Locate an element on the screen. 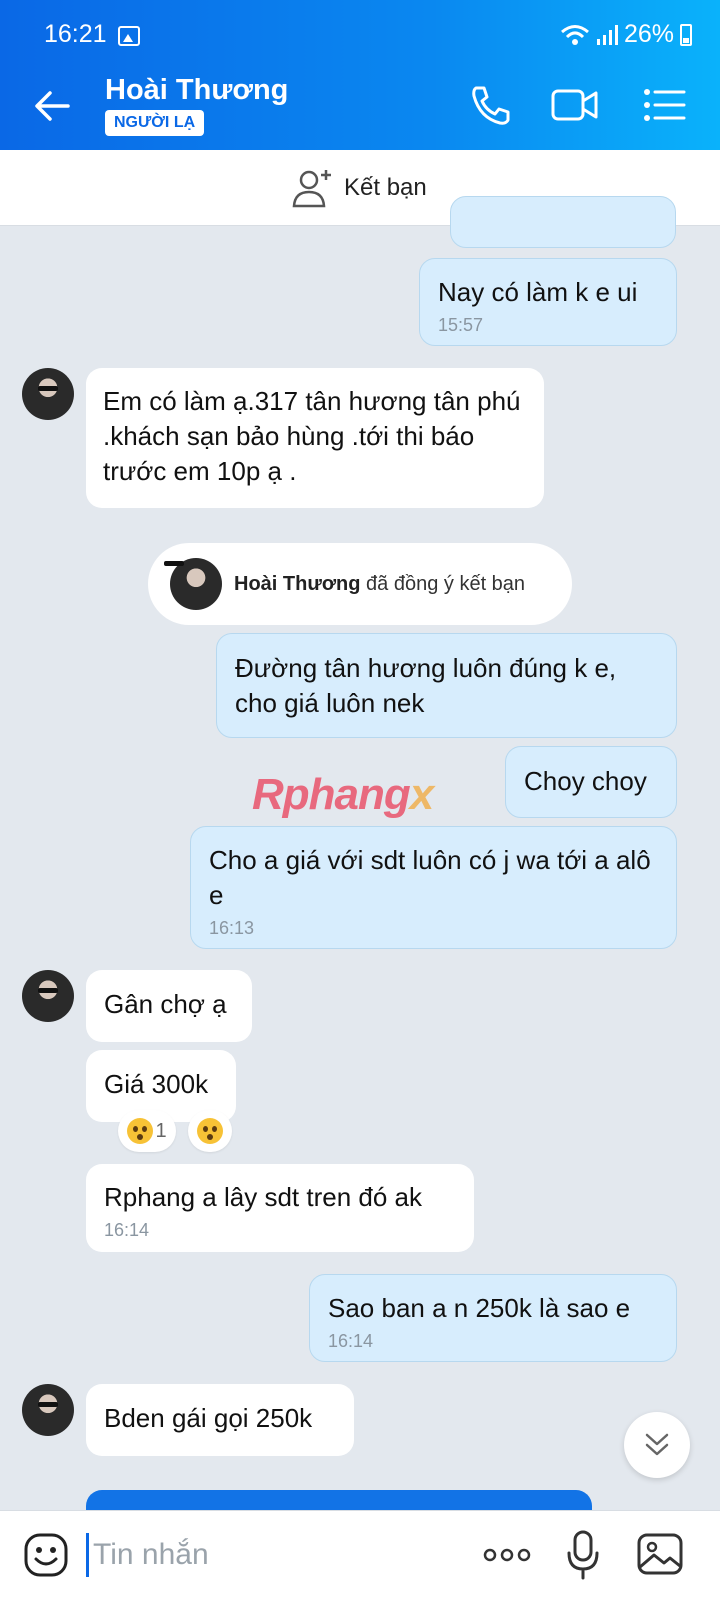  add-person-icon is located at coordinates (311, 189).